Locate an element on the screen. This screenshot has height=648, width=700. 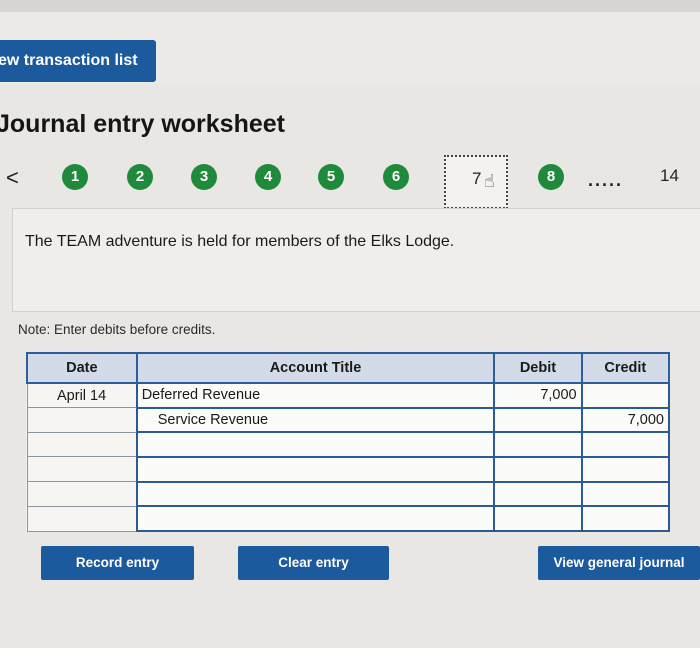
page-title: Journal entry worksheet is located at coordinates (142, 124).